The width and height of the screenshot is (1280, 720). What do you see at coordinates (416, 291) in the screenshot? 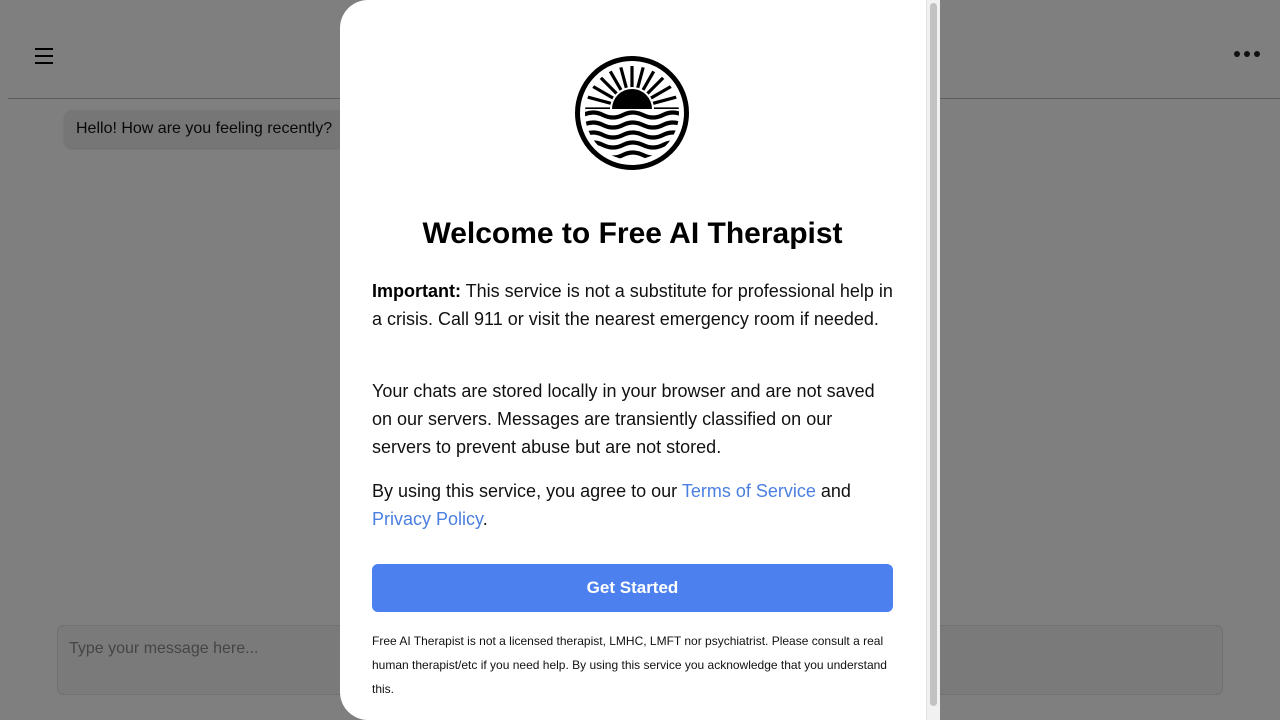
I see `important-label: Important:` at bounding box center [416, 291].